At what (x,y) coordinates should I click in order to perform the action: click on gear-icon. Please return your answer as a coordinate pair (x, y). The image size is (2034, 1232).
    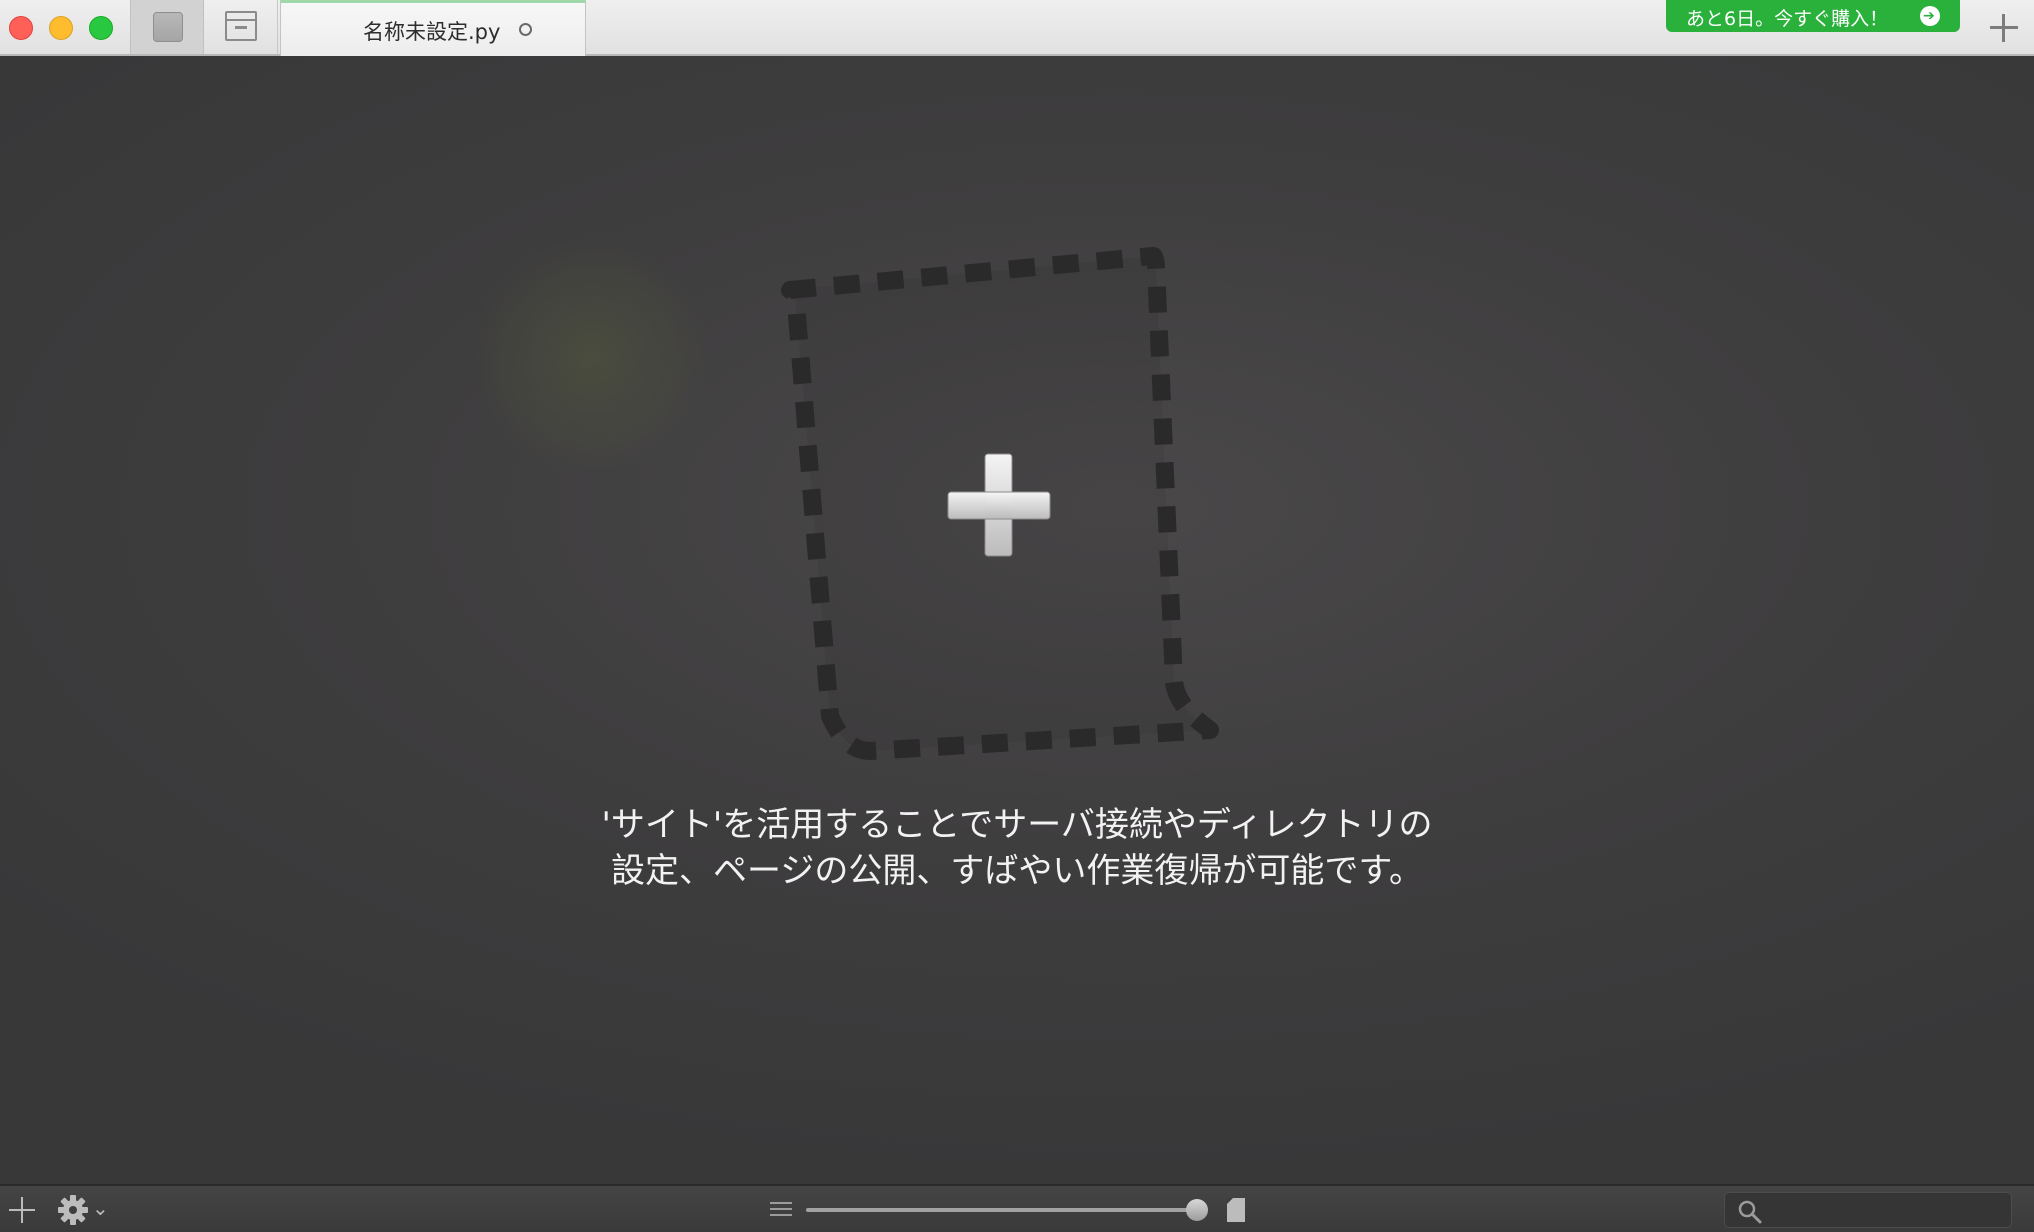
    Looking at the image, I should click on (73, 1210).